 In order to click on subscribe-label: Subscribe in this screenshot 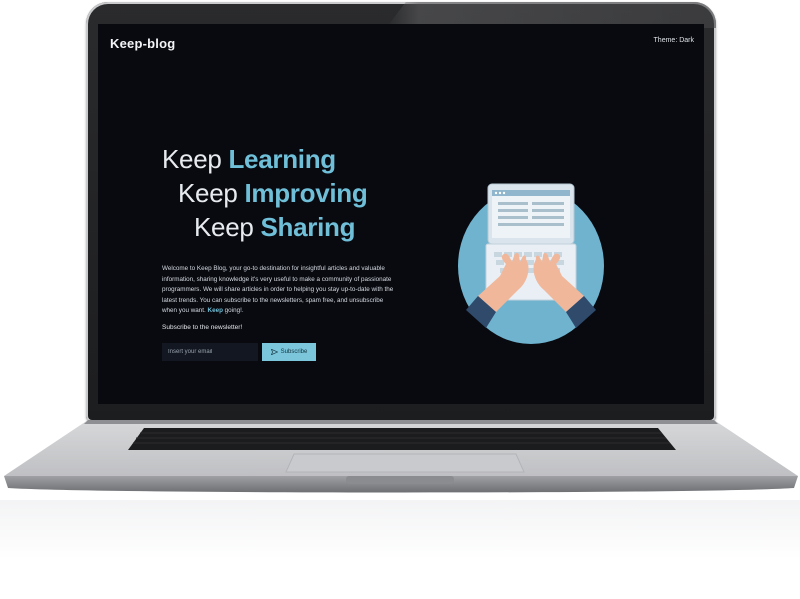, I will do `click(294, 352)`.